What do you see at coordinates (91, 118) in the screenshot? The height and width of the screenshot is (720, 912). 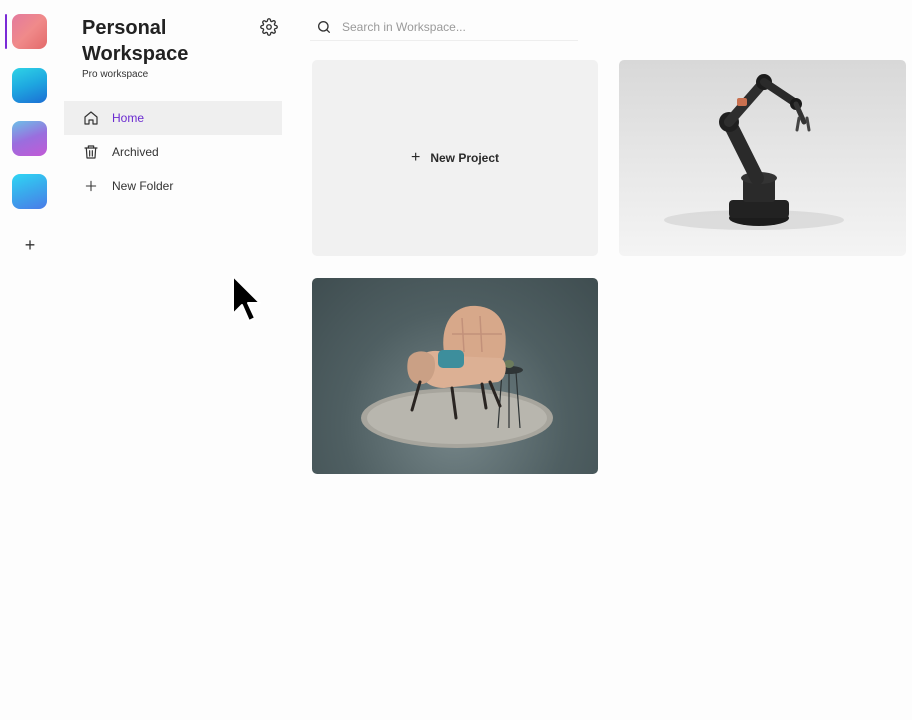 I see `home-icon` at bounding box center [91, 118].